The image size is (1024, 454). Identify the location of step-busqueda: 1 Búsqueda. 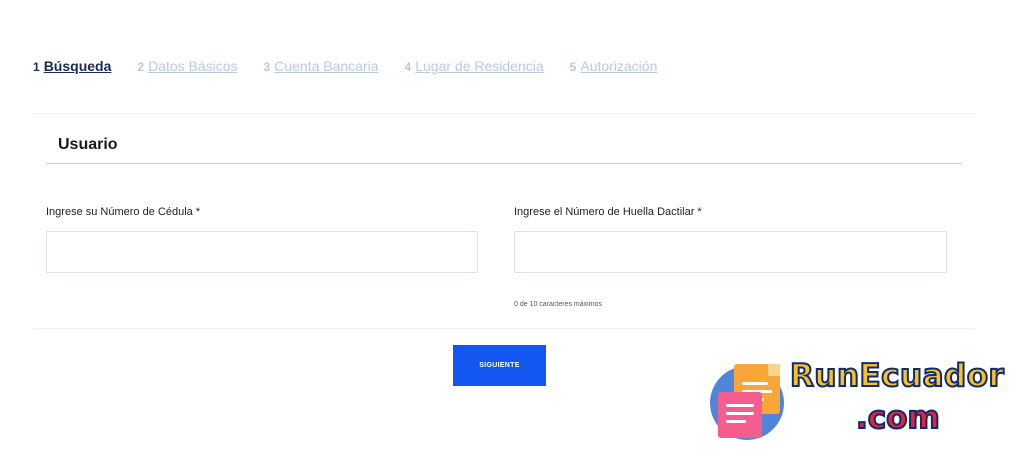
(72, 66).